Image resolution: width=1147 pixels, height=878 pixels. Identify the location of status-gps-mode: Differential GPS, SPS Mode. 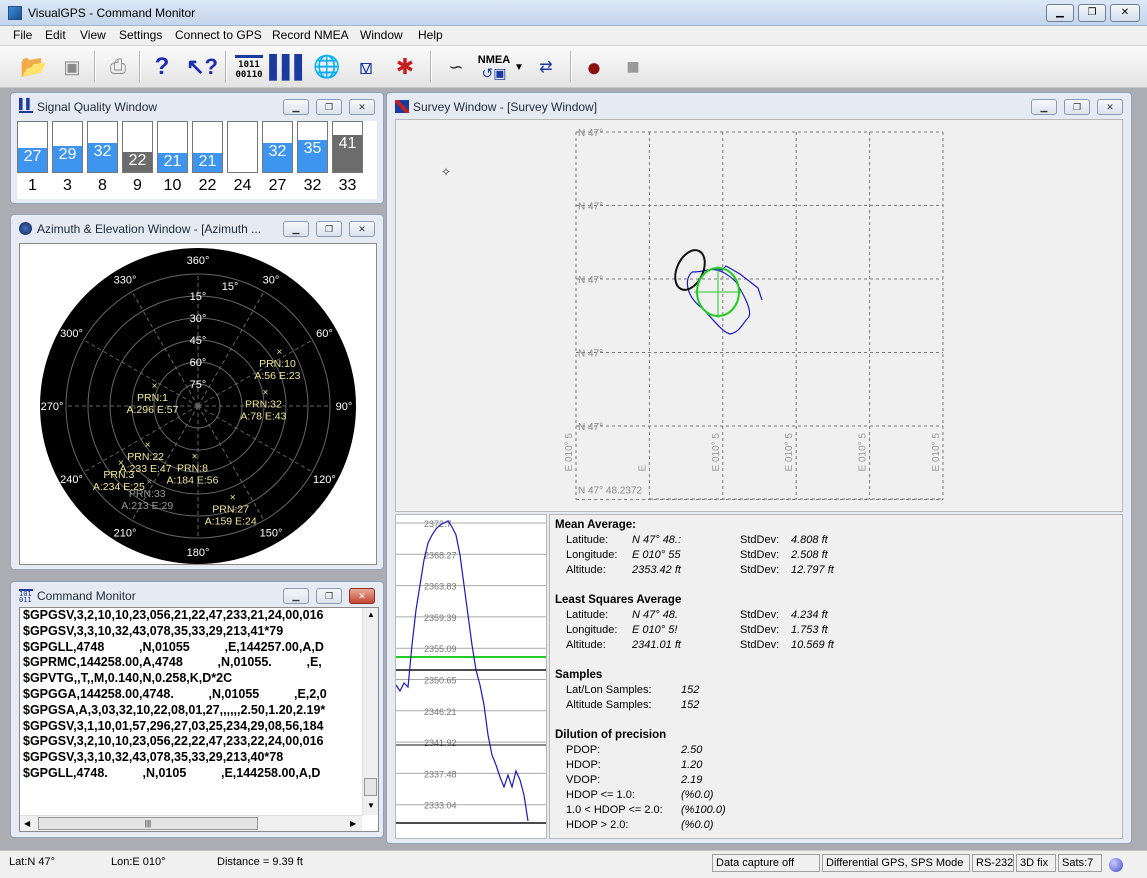
(896, 863).